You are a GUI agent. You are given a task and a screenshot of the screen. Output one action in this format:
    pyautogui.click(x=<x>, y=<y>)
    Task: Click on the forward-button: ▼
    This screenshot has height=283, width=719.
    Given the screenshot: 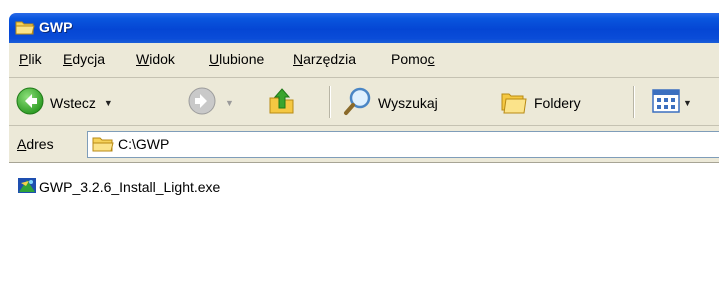 What is the action you would take?
    pyautogui.click(x=210, y=102)
    